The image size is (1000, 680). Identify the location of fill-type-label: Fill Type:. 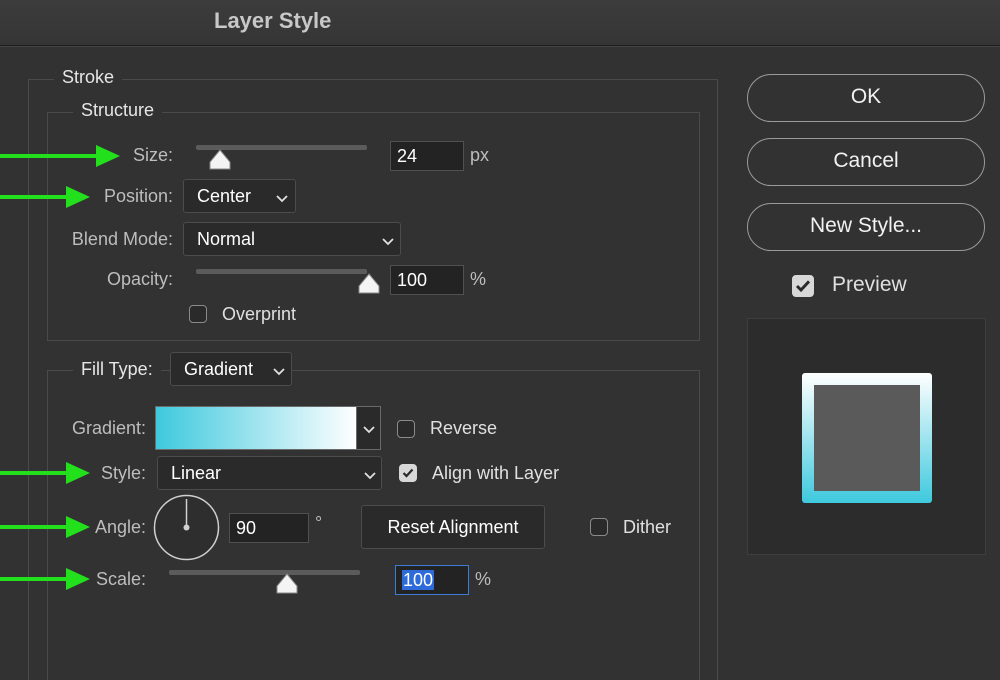
(117, 369).